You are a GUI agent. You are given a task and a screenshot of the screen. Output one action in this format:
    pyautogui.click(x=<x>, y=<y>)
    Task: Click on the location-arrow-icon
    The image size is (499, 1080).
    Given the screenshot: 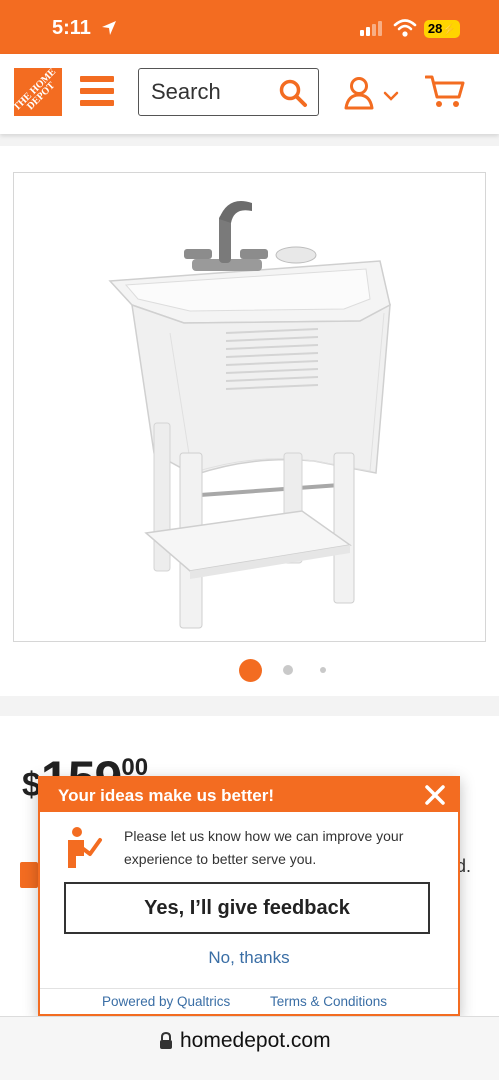 What is the action you would take?
    pyautogui.click(x=109, y=28)
    